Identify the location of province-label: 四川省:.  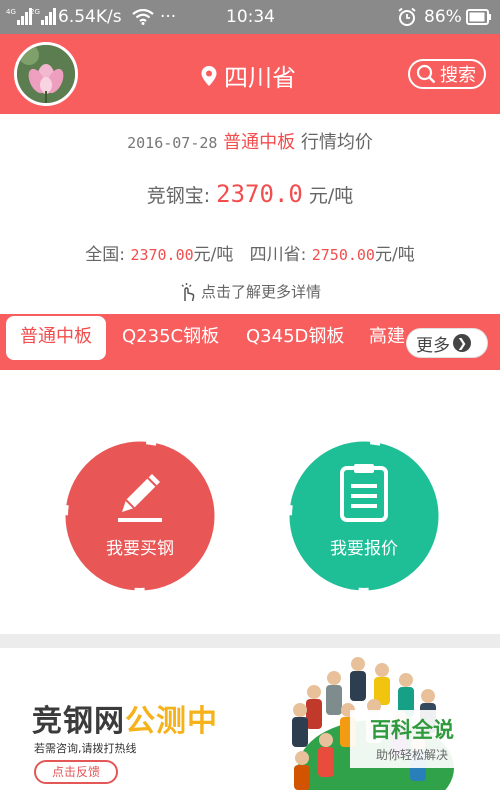
(278, 255).